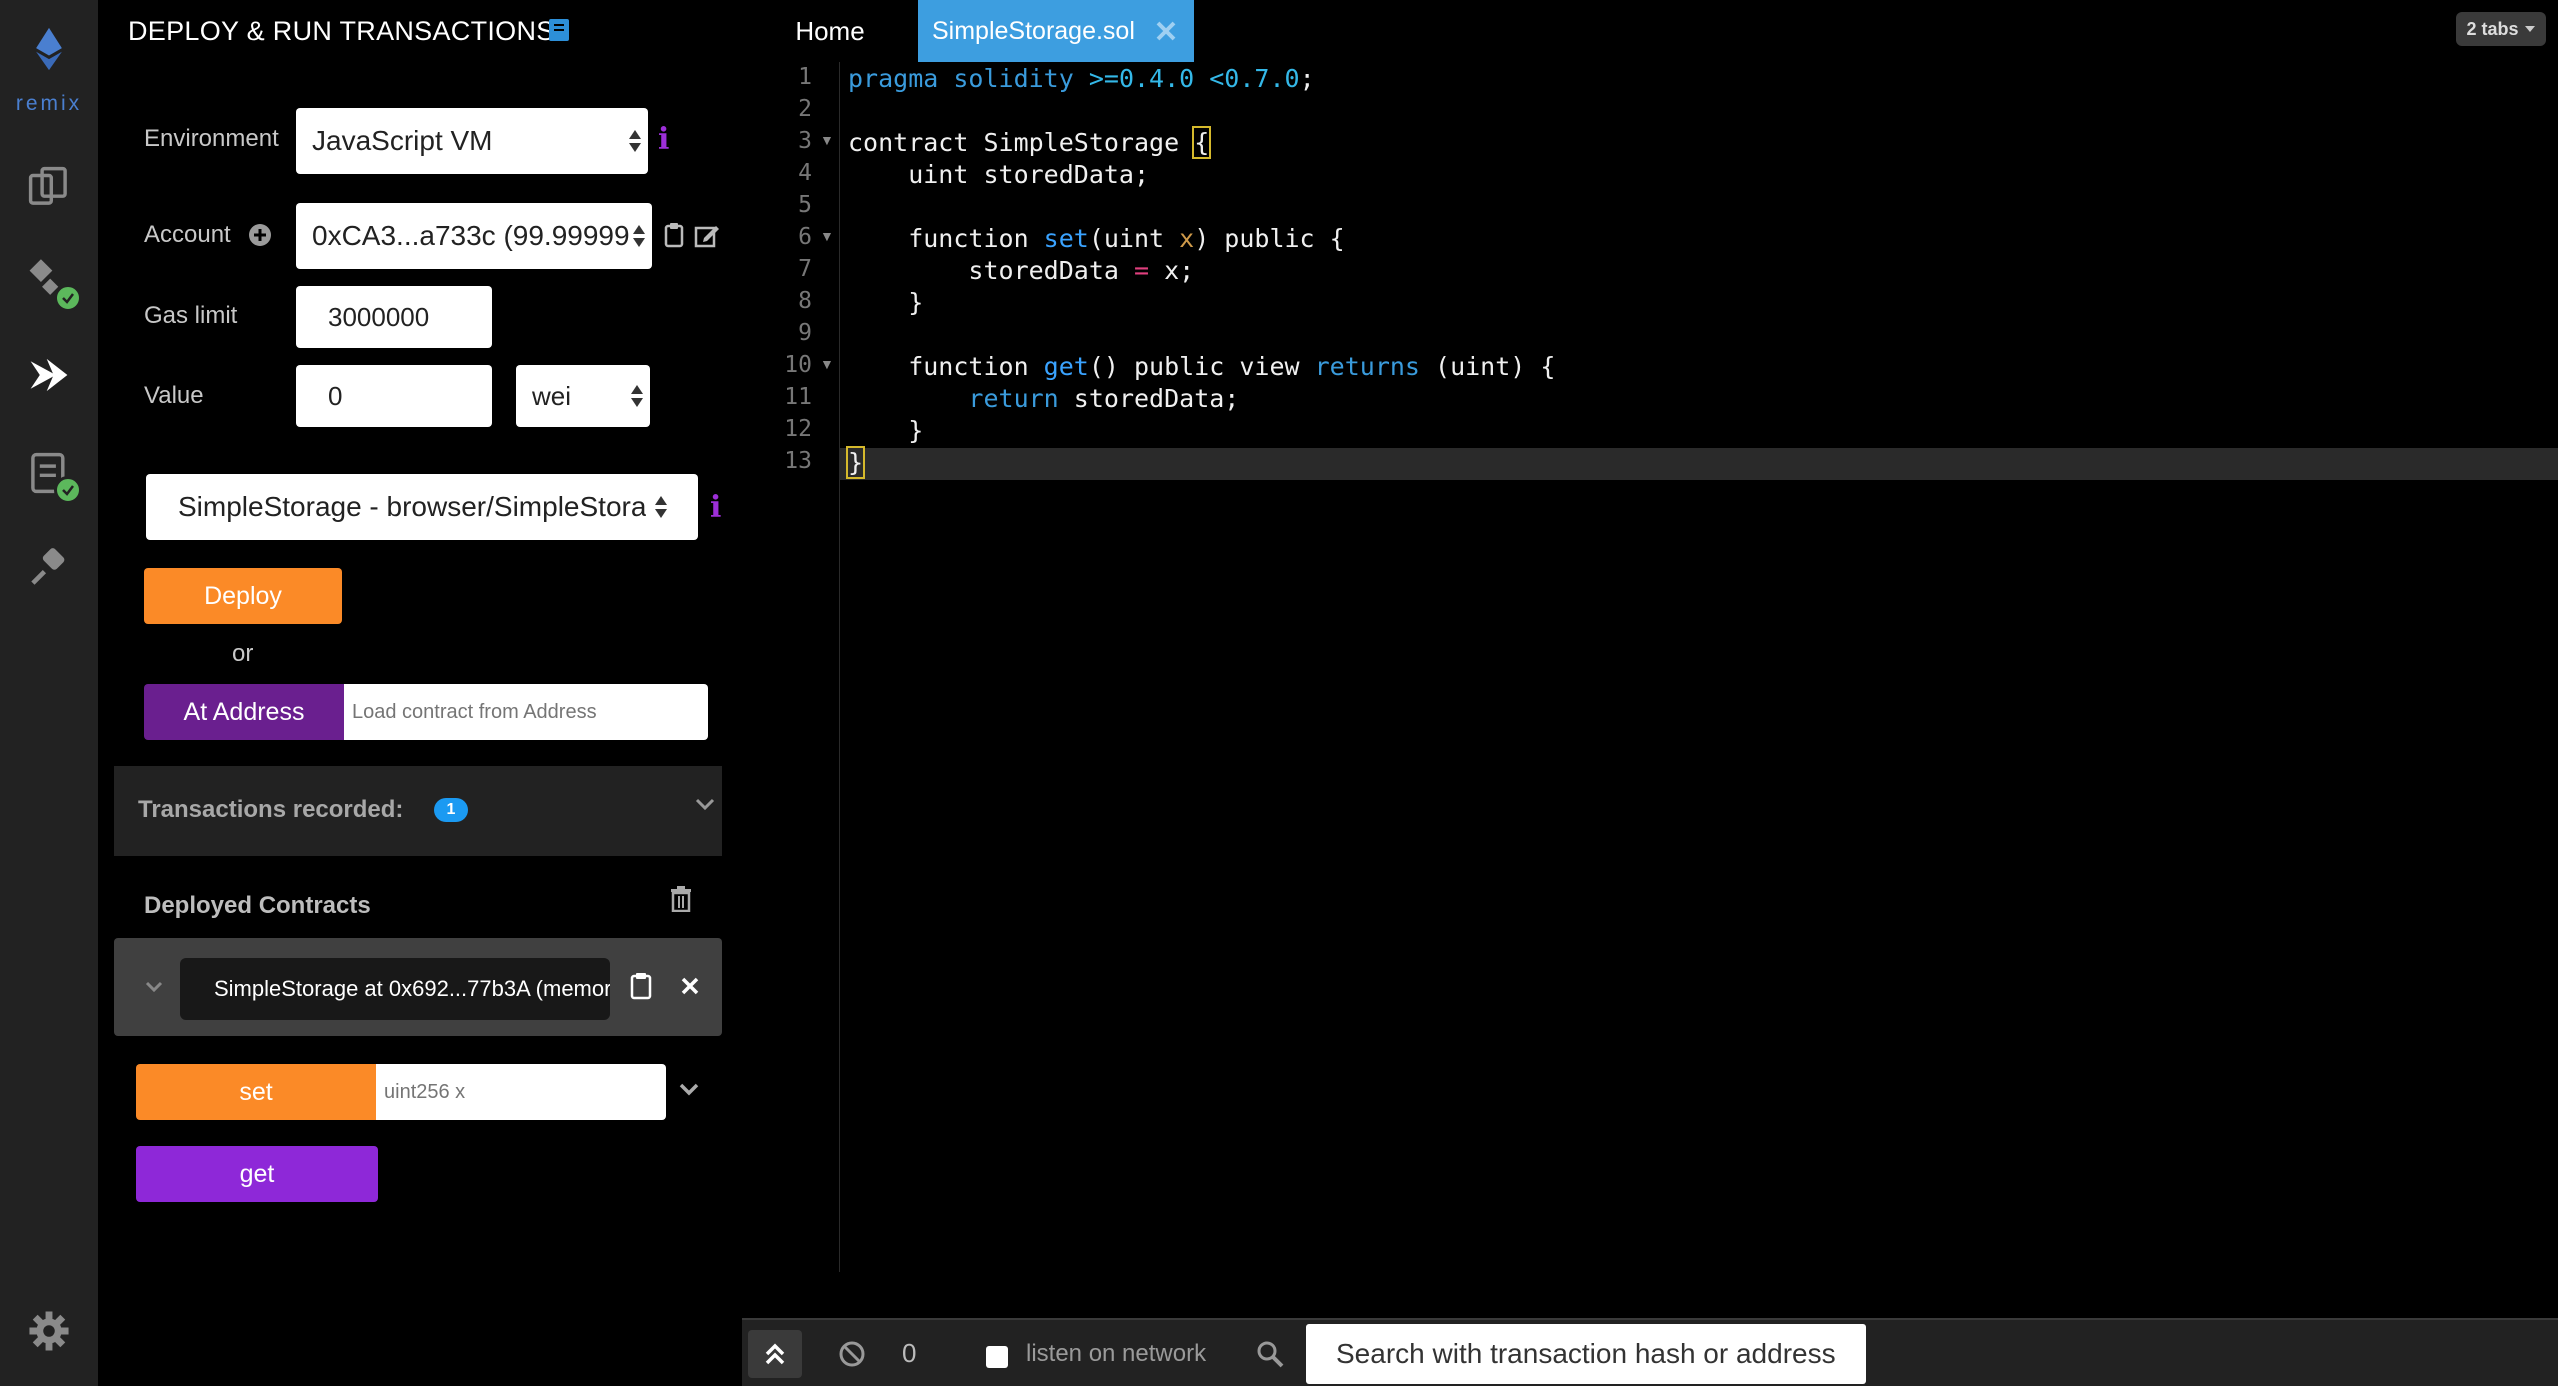  Describe the element at coordinates (191, 315) in the screenshot. I see `gas-limit-label: Gas limit` at that location.